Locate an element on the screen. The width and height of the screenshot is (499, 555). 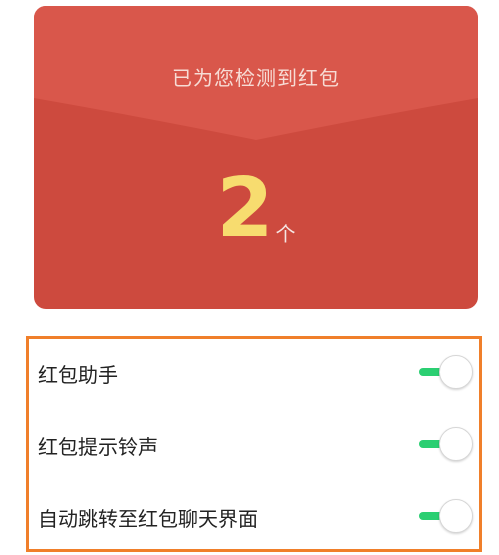
setting-row-auto-jump-chat: 自动跳转至红包聊天界面 is located at coordinates (254, 515).